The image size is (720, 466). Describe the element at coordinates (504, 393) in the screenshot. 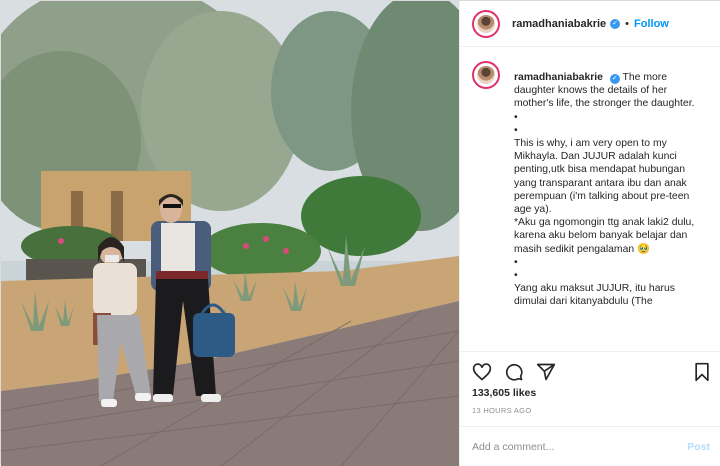

I see `likes-count: 133,605 likes` at that location.